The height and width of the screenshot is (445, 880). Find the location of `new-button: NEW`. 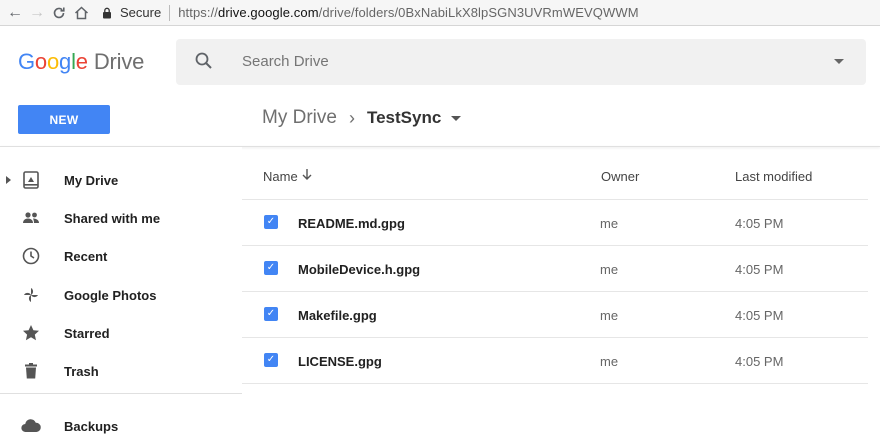

new-button: NEW is located at coordinates (64, 119).